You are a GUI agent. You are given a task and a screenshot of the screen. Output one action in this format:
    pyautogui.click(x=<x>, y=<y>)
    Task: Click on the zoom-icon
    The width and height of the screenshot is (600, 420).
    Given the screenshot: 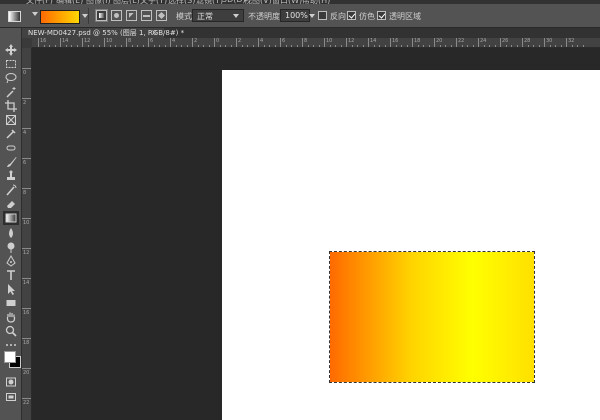 What is the action you would take?
    pyautogui.click(x=11, y=331)
    